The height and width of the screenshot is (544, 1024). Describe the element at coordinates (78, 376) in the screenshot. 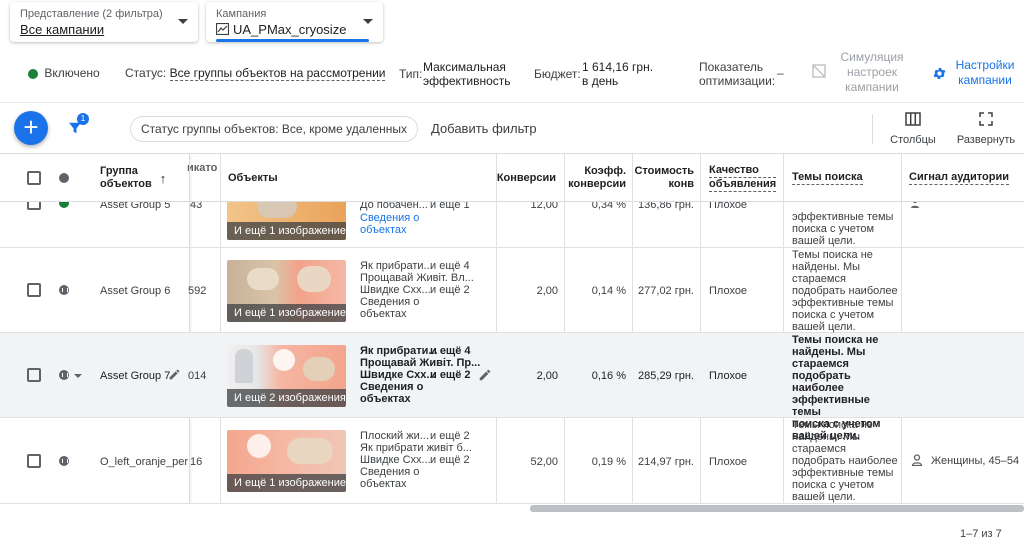

I see `status-dropdown-icon` at that location.